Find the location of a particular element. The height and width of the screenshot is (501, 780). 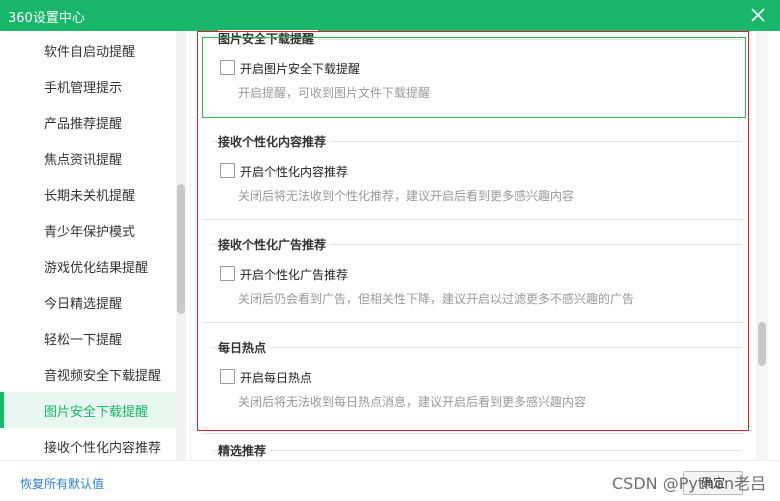

sidebar-item-label: 轻松一下提醒 is located at coordinates (83, 340).